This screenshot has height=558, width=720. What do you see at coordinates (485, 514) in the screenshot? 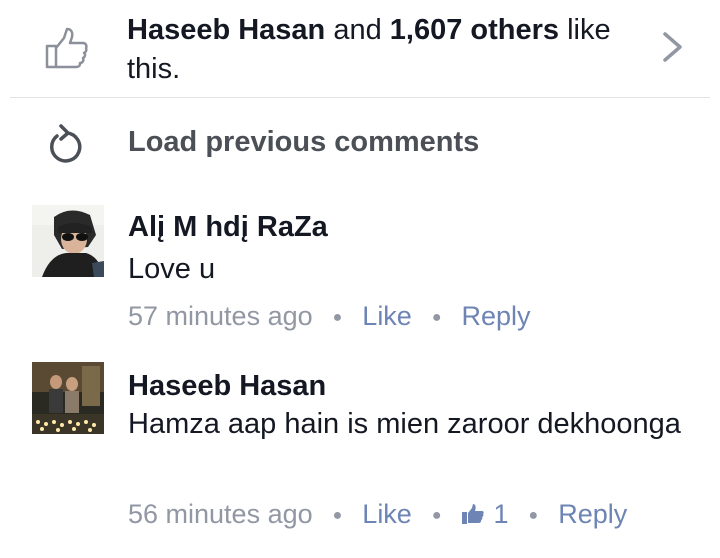
I see `comment-like-count: 1` at bounding box center [485, 514].